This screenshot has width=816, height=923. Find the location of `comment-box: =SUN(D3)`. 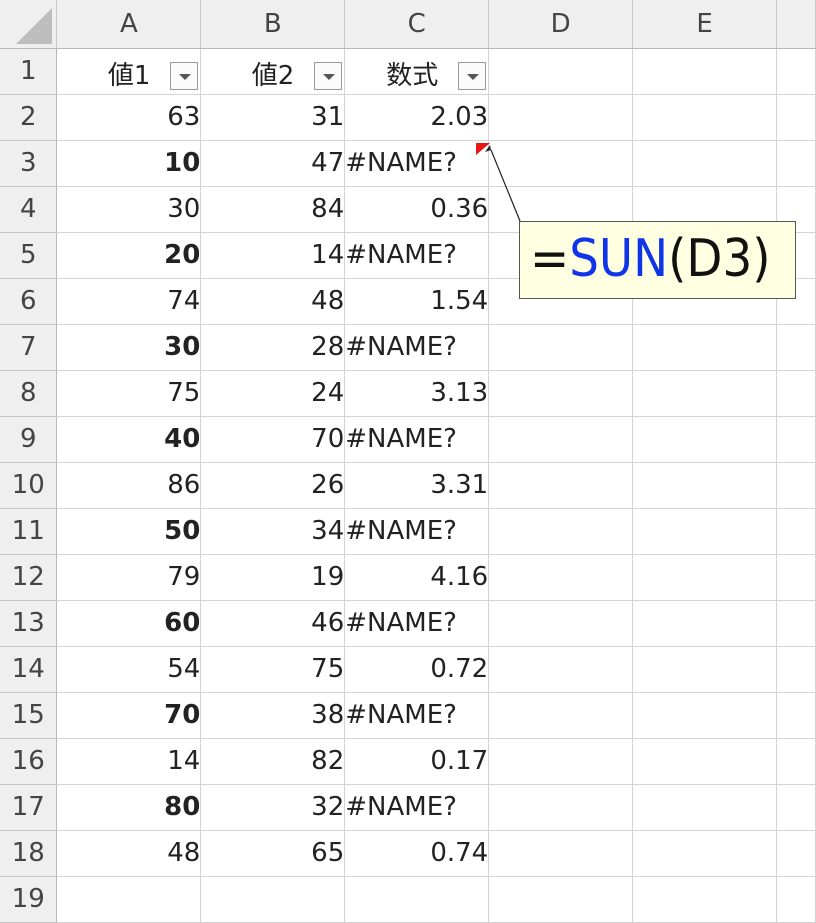

comment-box: =SUN(D3) is located at coordinates (657, 260).